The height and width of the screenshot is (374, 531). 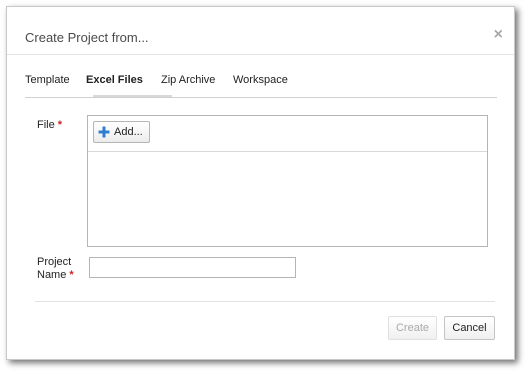 What do you see at coordinates (47, 80) in the screenshot?
I see `tab-template: Template` at bounding box center [47, 80].